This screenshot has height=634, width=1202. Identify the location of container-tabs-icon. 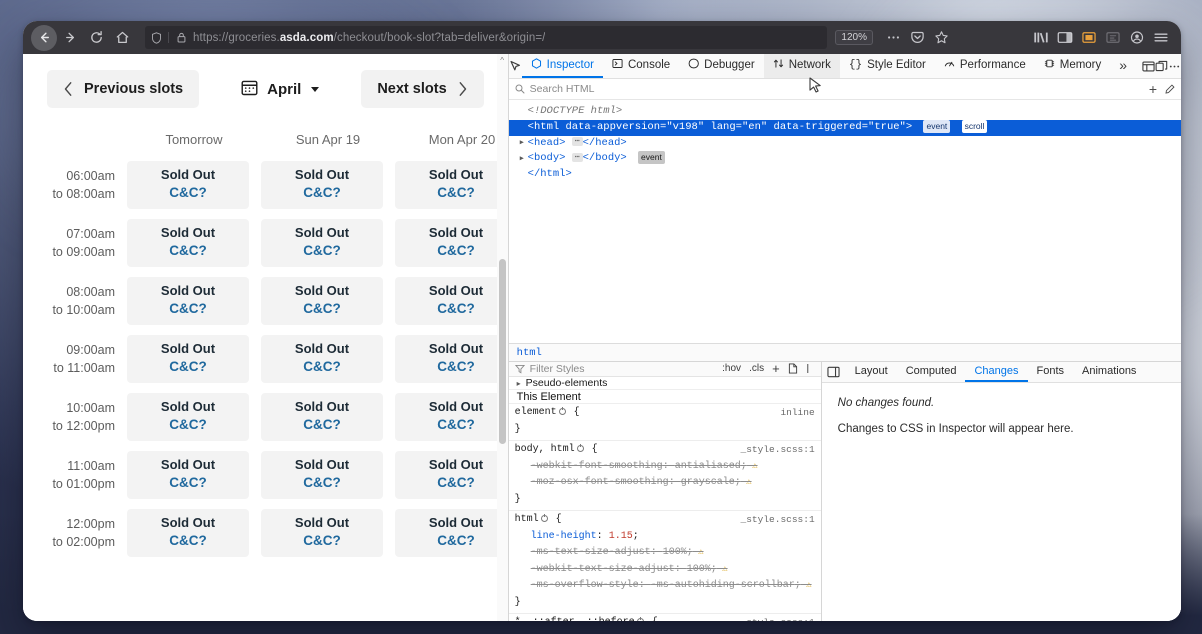
(1089, 38).